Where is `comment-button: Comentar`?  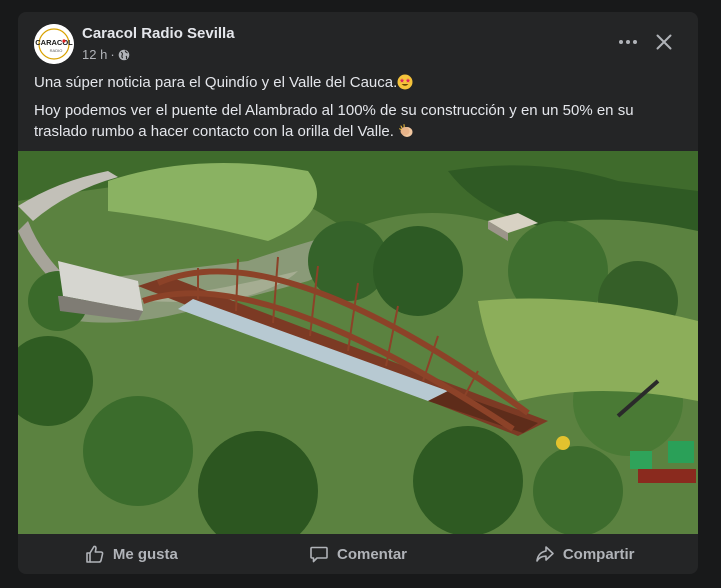 comment-button: Comentar is located at coordinates (358, 554).